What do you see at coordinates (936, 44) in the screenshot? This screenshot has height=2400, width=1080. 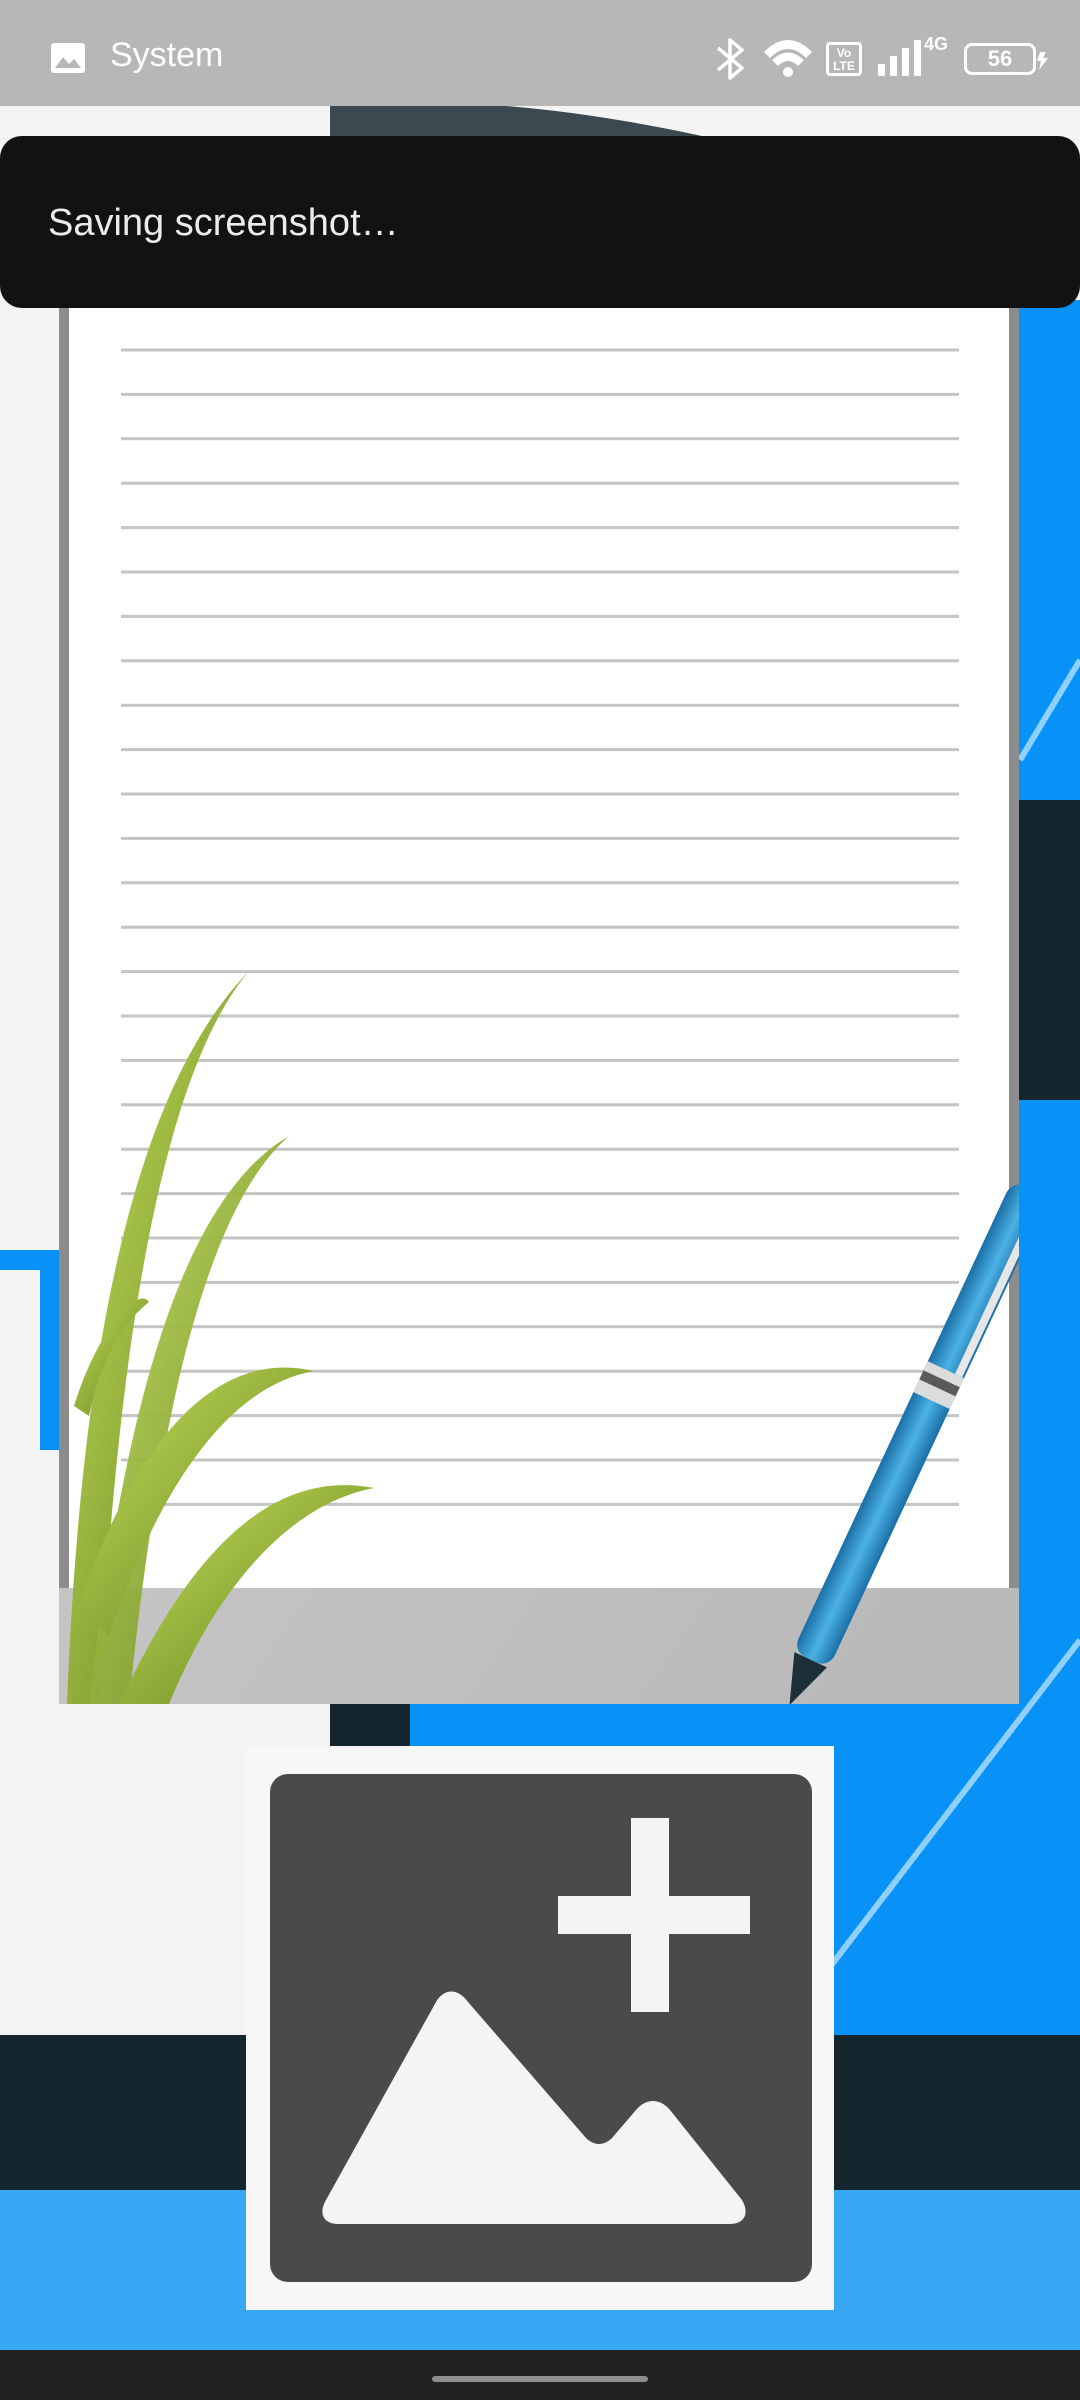 I see `network-type: 4G` at bounding box center [936, 44].